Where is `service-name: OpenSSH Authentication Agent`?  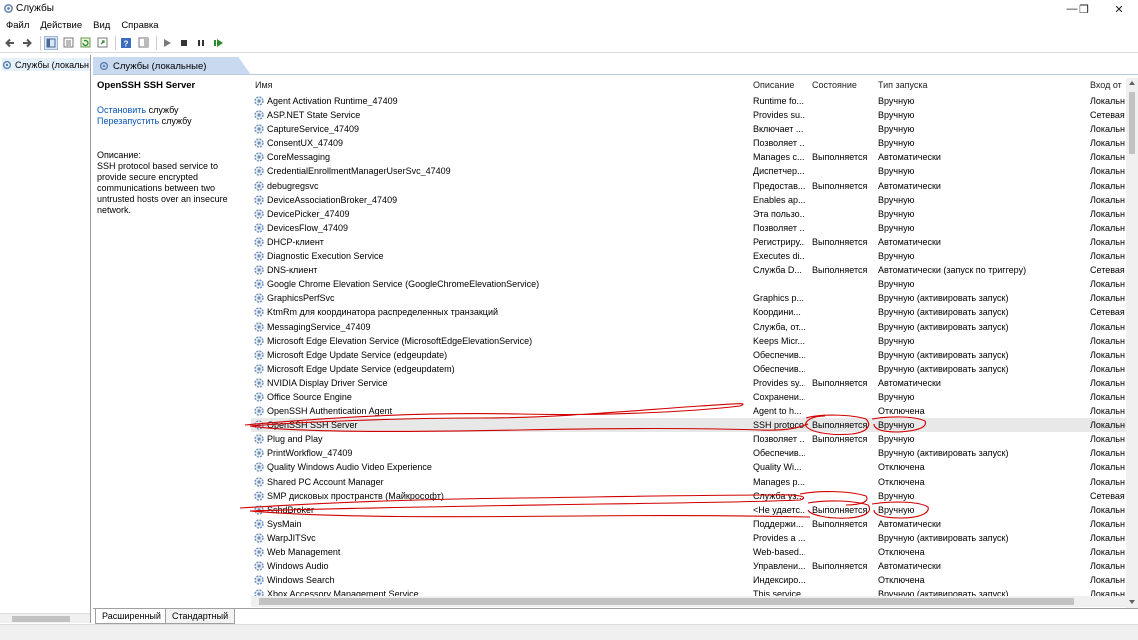 service-name: OpenSSH Authentication Agent is located at coordinates (330, 411).